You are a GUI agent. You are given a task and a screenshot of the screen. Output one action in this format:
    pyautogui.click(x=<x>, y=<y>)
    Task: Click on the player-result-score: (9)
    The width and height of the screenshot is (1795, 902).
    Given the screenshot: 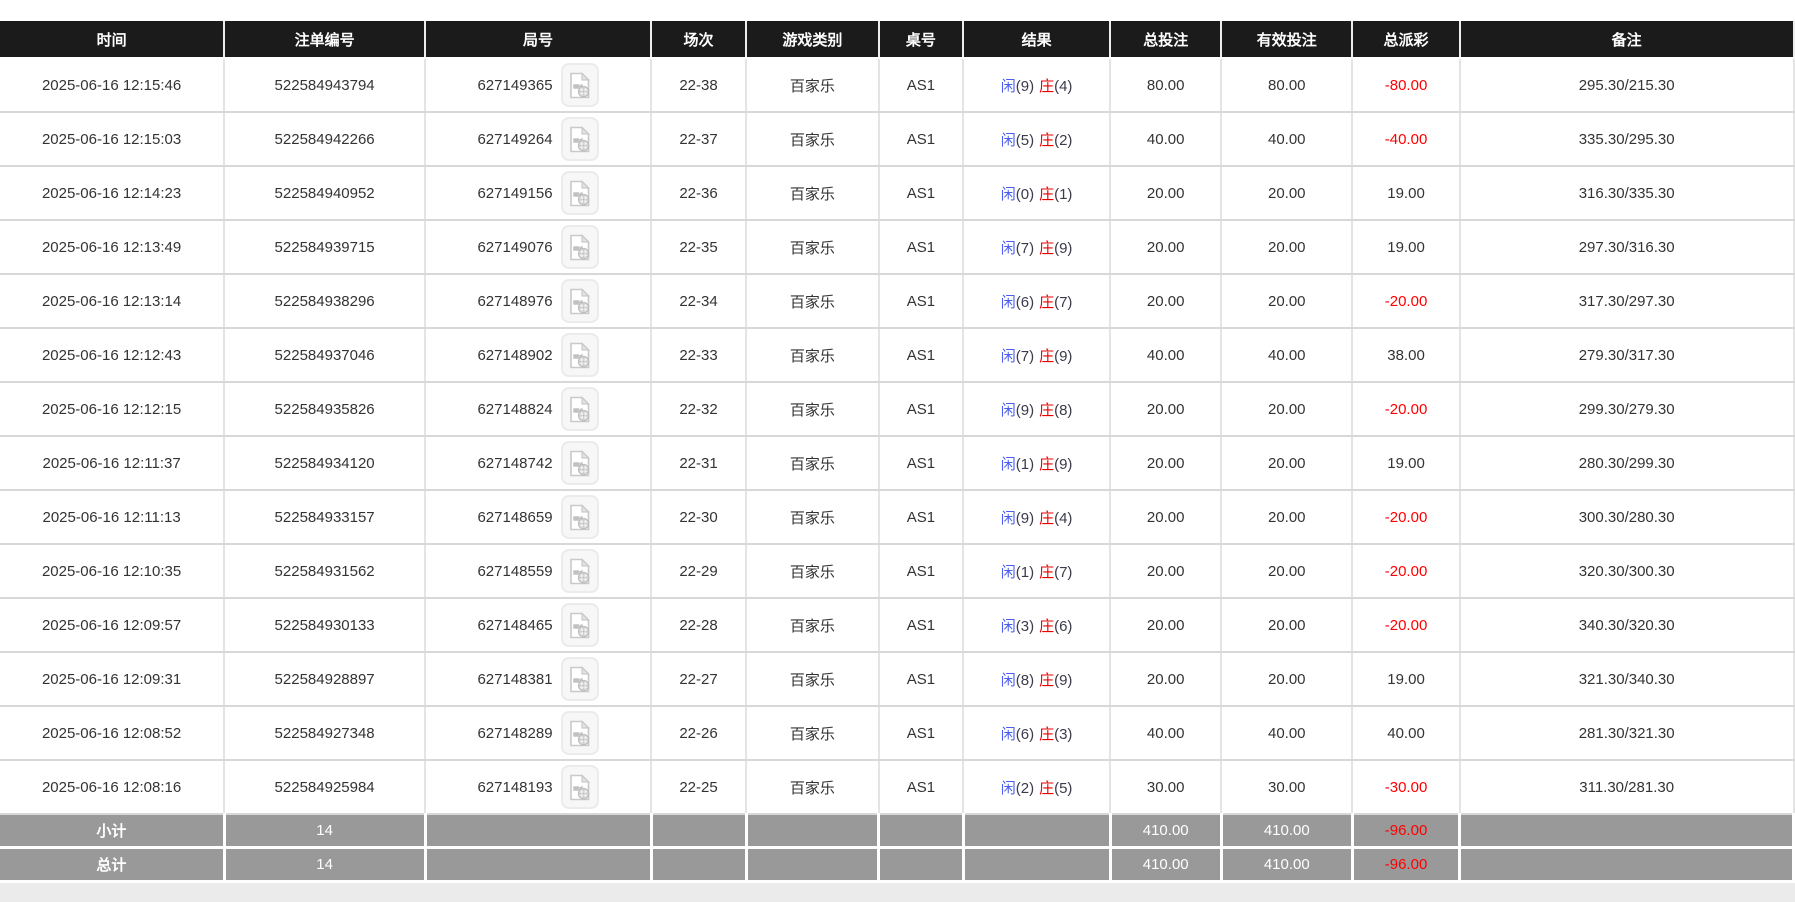 What is the action you would take?
    pyautogui.click(x=1025, y=410)
    